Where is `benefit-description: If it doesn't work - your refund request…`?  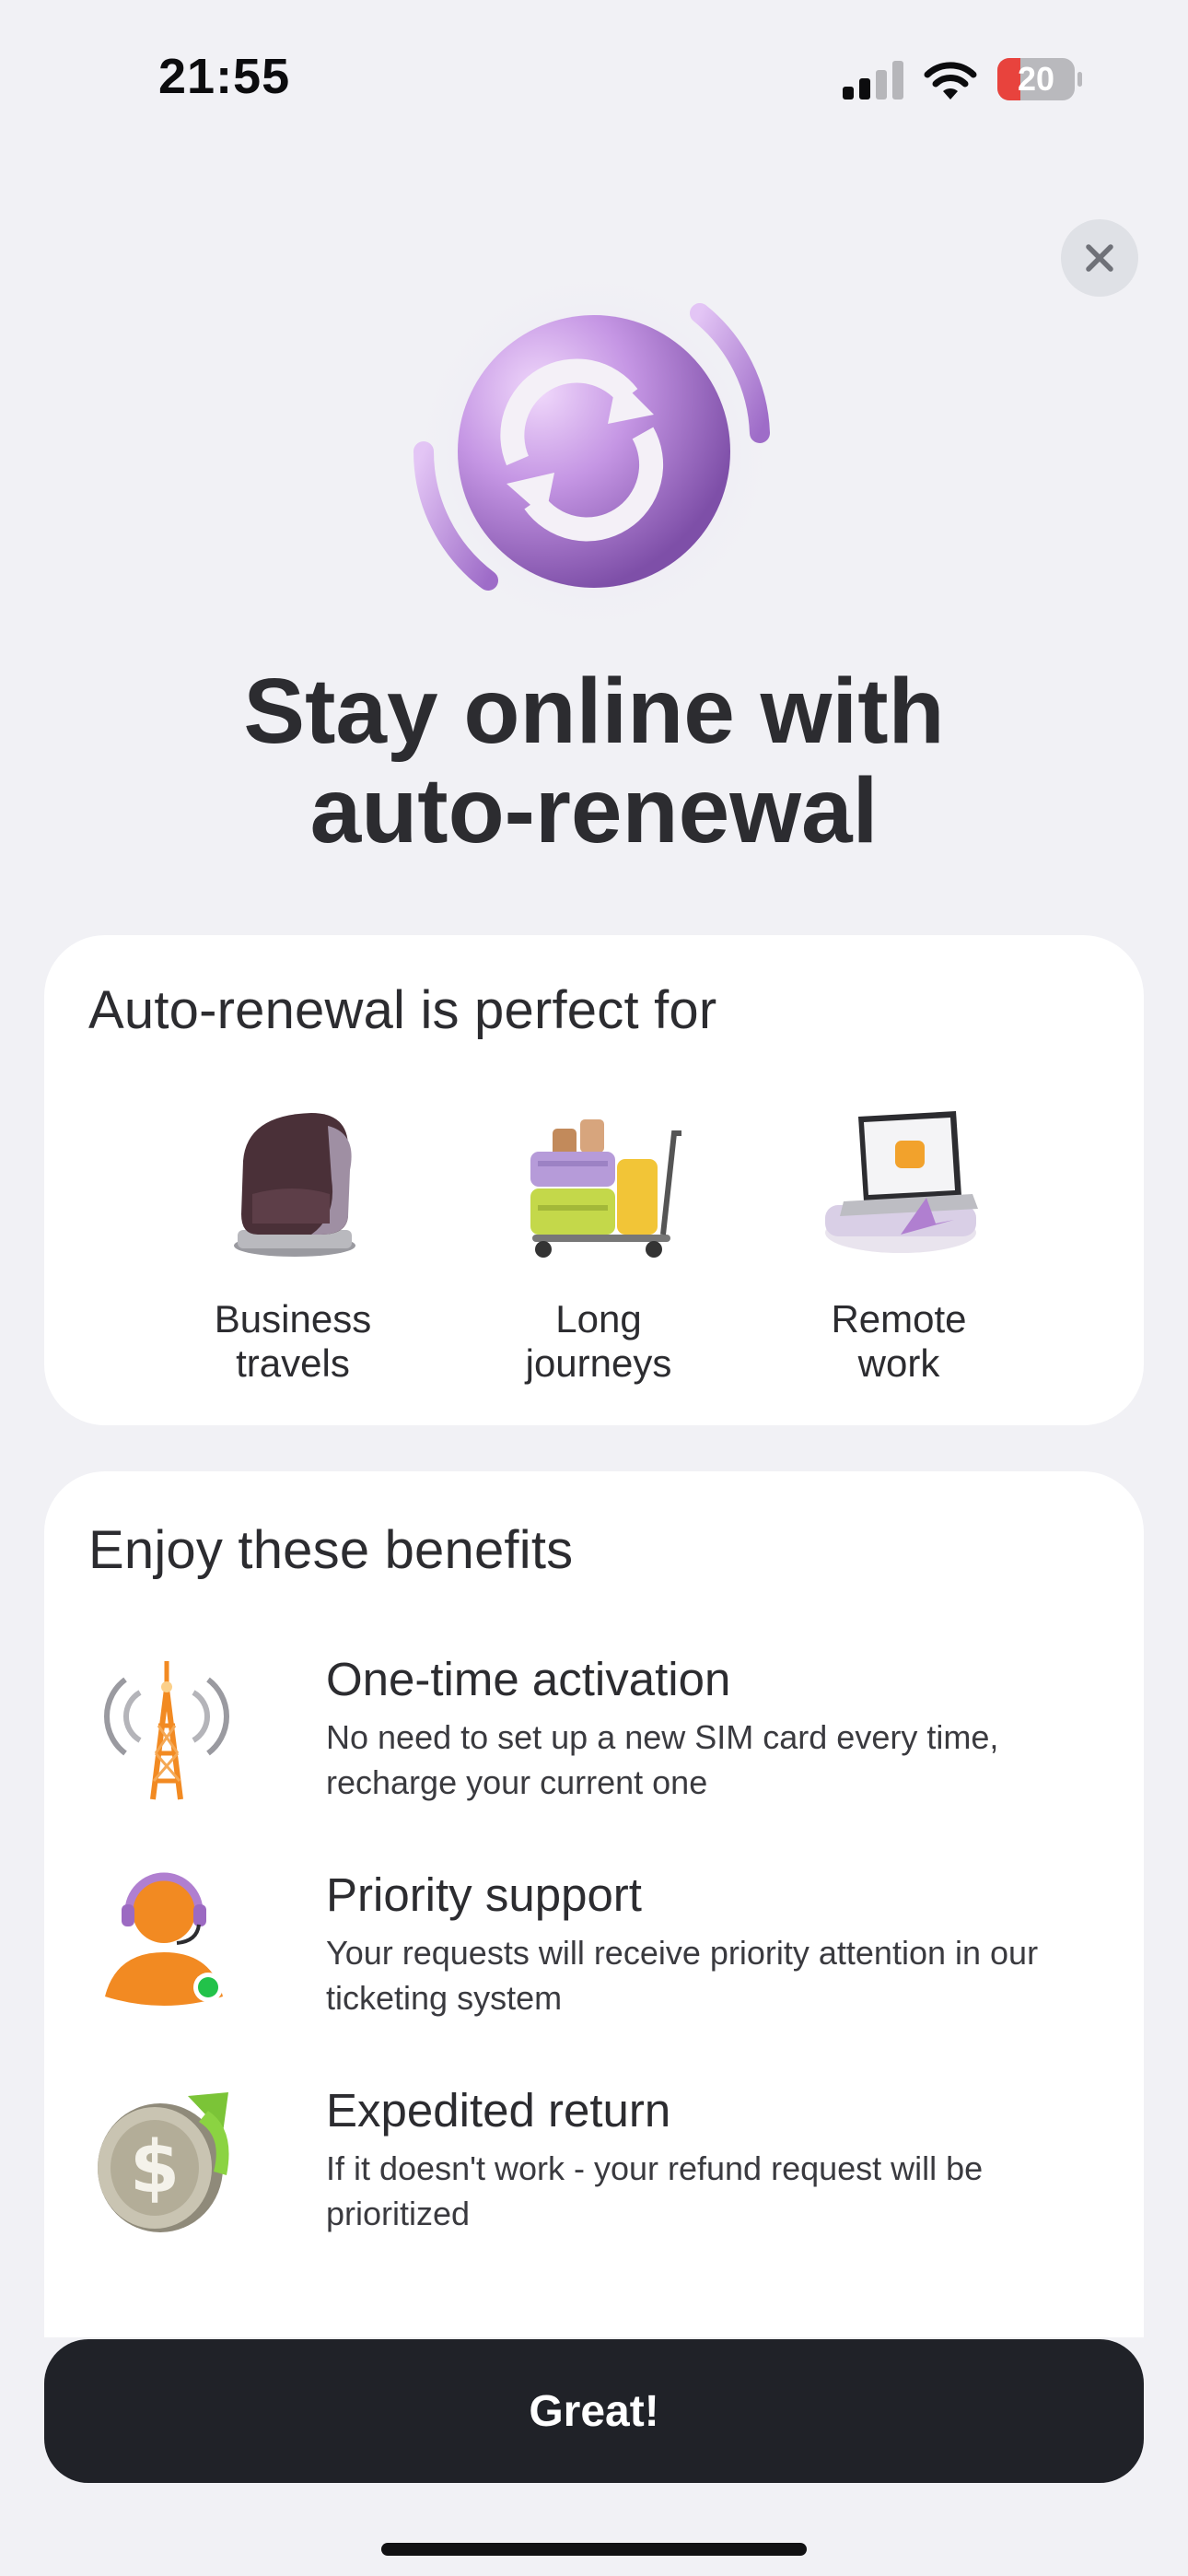
benefit-description: If it doesn't work - your refund request… is located at coordinates (655, 2190).